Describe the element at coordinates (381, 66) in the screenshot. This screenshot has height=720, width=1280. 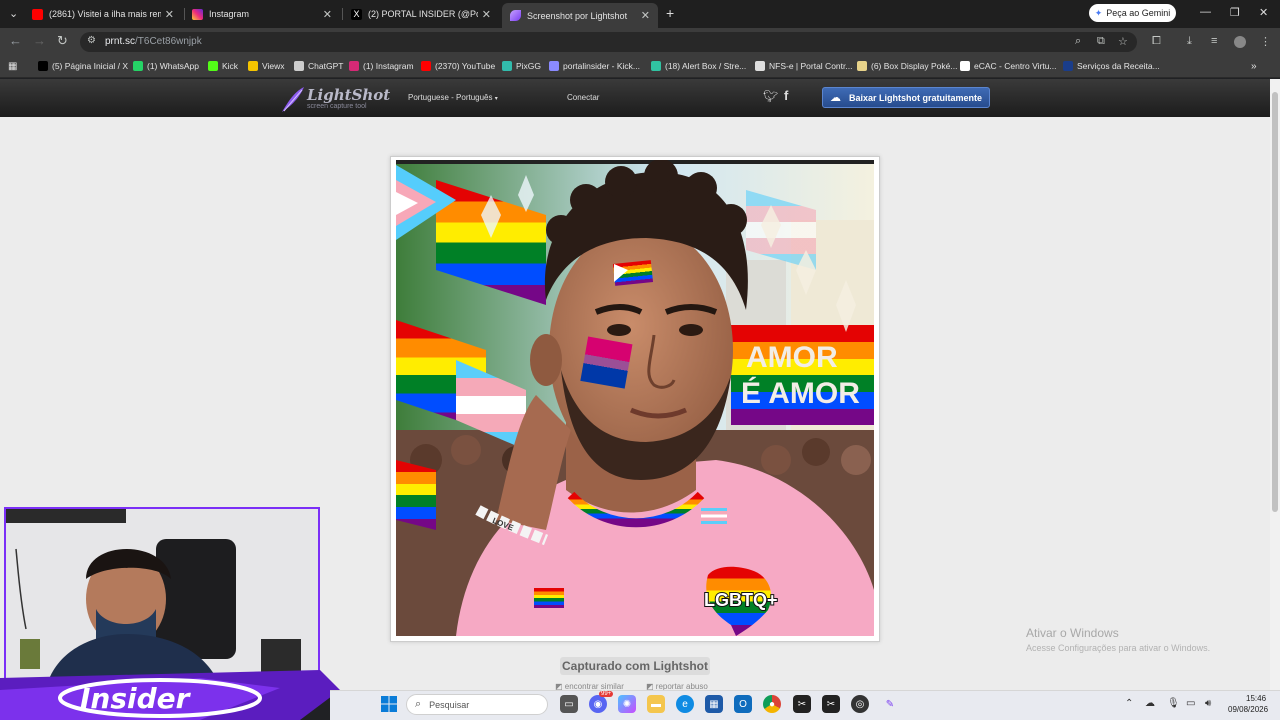
I see `bookmark-item: (1) Instagram` at that location.